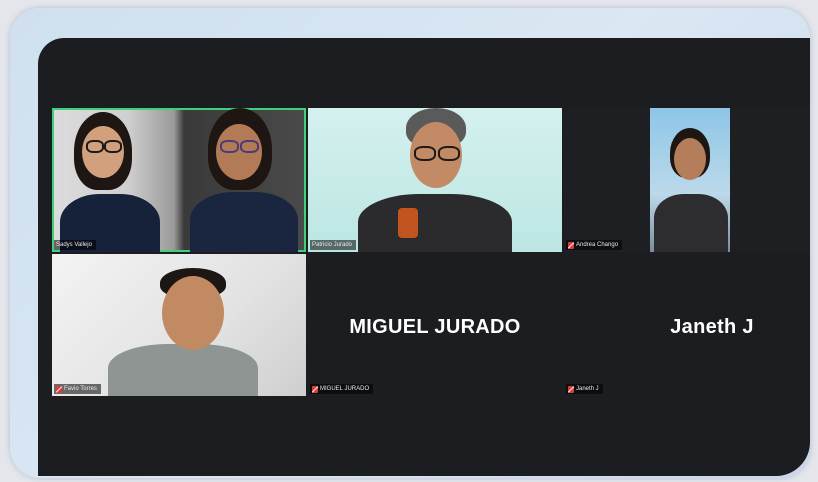  I want to click on participant-tile-4: Favio Torres, so click(179, 325).